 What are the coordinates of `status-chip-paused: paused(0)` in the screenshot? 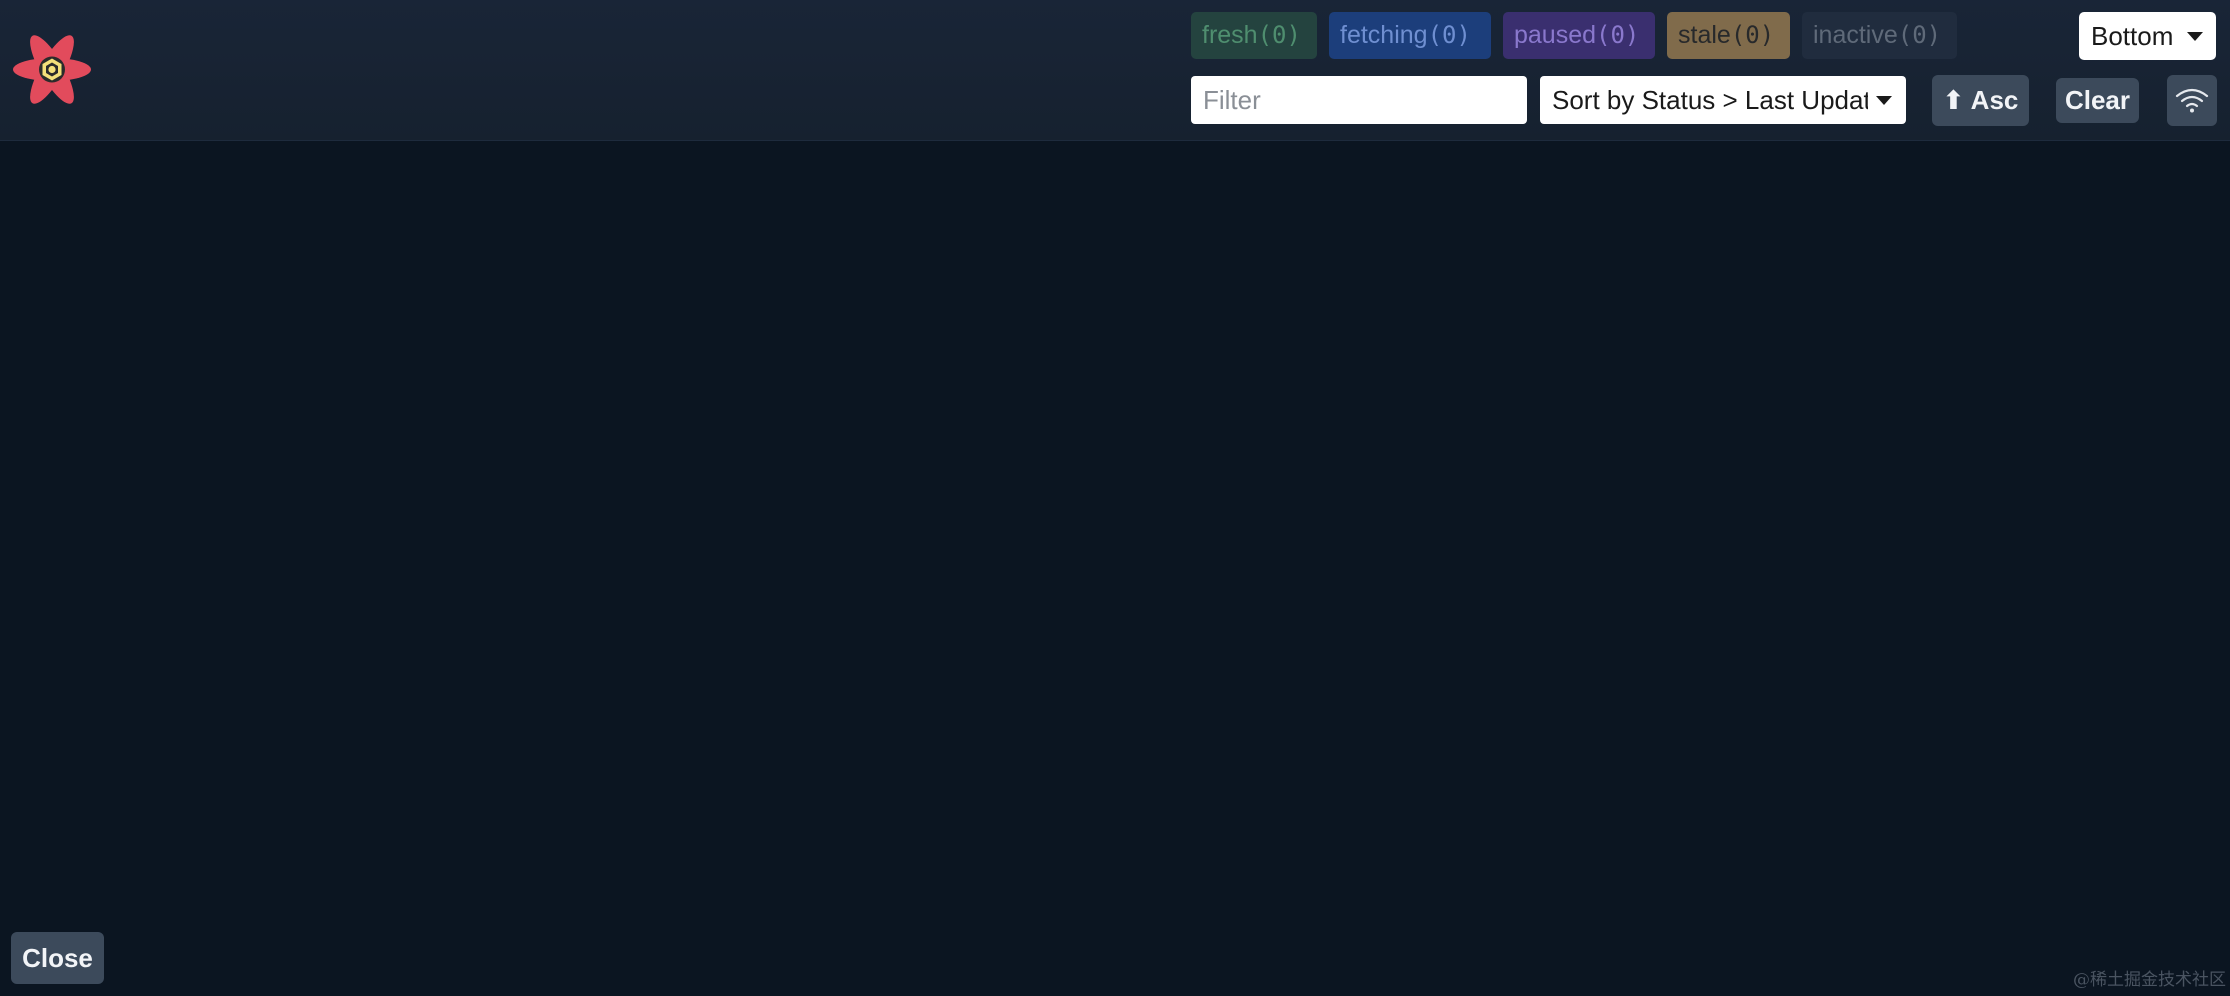 It's located at (1579, 35).